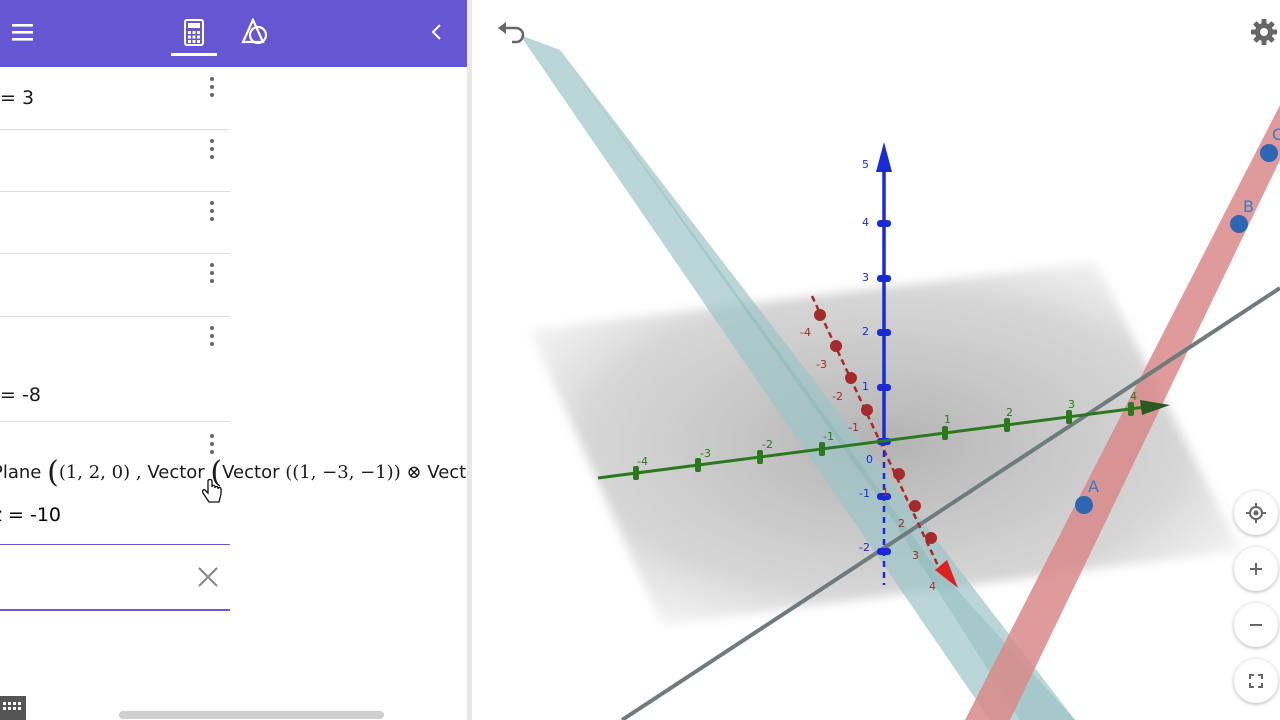 Image resolution: width=1280 pixels, height=720 pixels. I want to click on target-icon, so click(1256, 513).